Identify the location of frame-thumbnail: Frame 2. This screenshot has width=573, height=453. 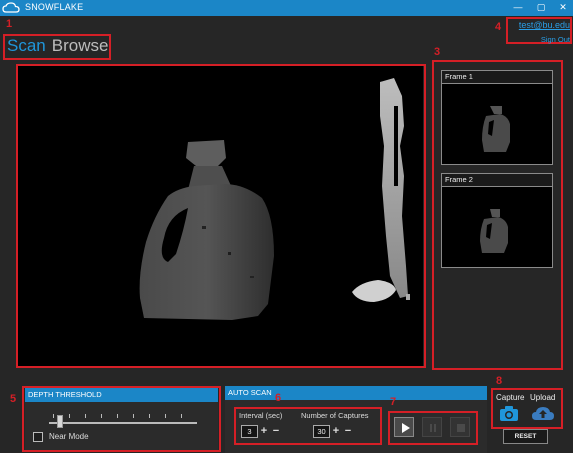
(497, 220).